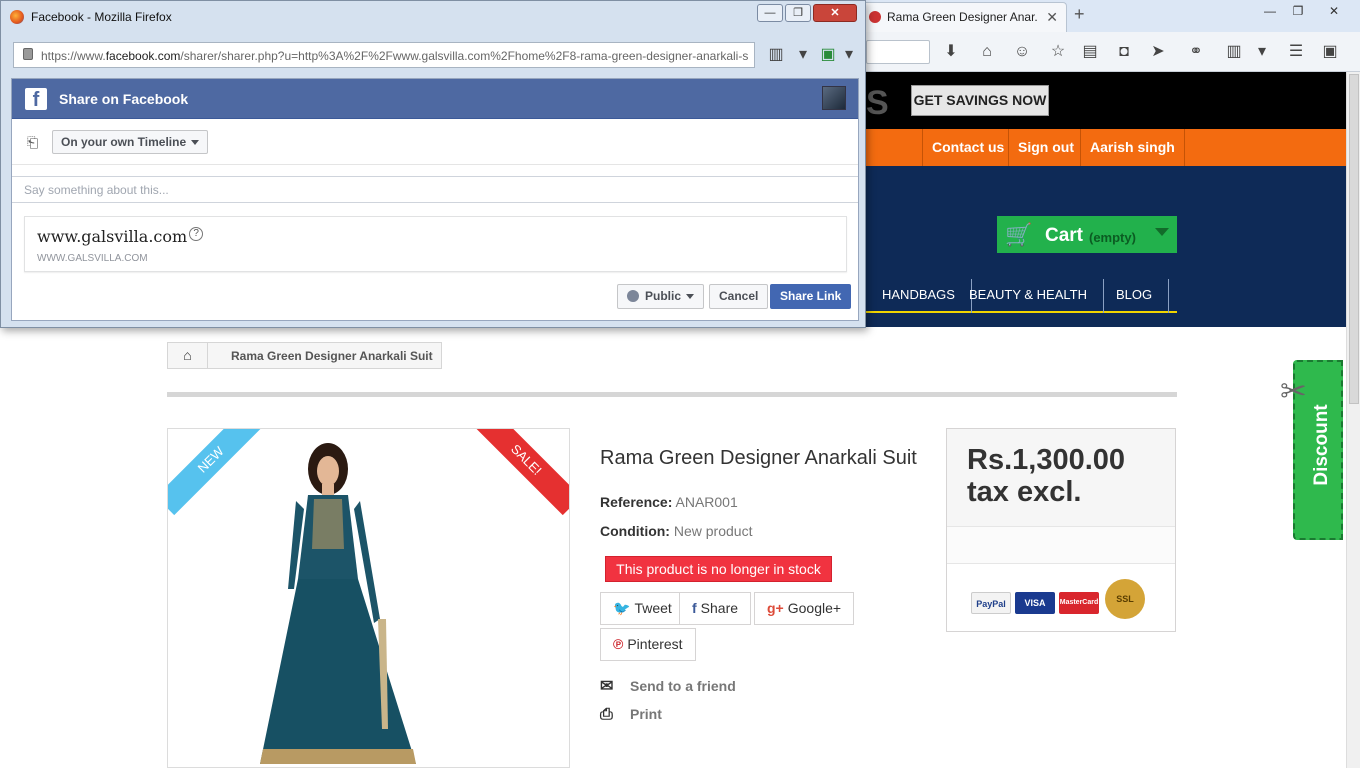 Image resolution: width=1360 pixels, height=768 pixels. I want to click on tweet-button: 🐦 Tweet, so click(642, 608).